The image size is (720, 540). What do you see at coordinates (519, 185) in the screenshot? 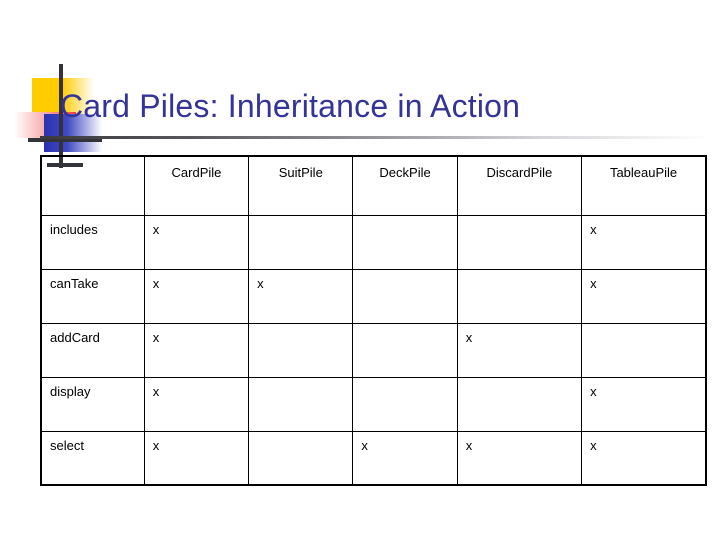
I see `column-header-discardpile: DiscardPile` at bounding box center [519, 185].